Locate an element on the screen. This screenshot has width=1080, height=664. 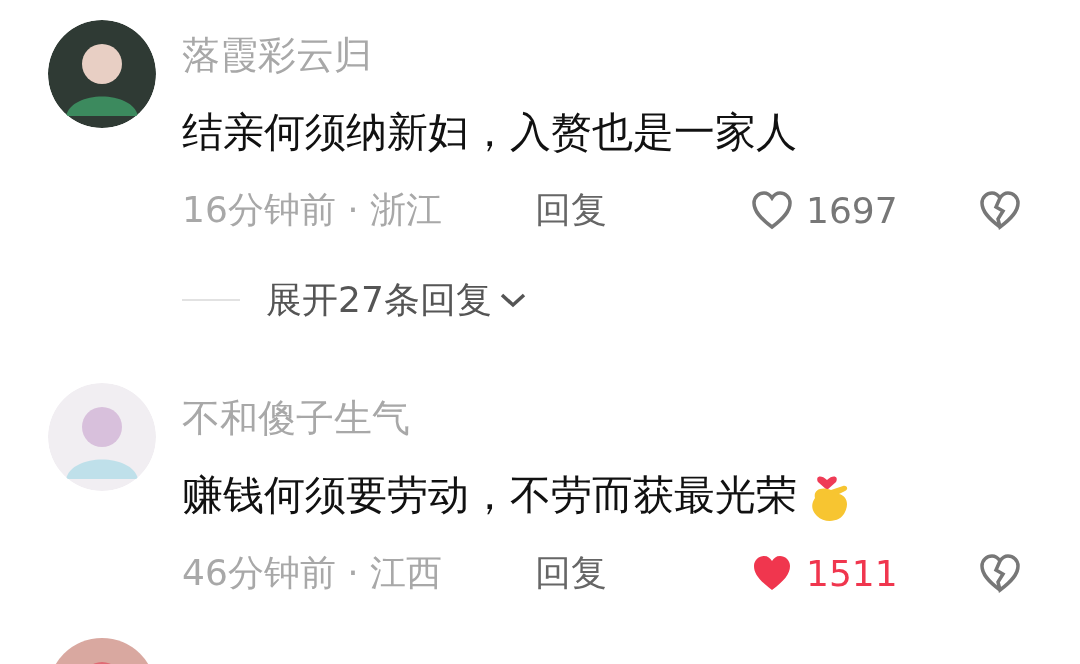
expand-replies-link: 展开27条回复 is located at coordinates (379, 300).